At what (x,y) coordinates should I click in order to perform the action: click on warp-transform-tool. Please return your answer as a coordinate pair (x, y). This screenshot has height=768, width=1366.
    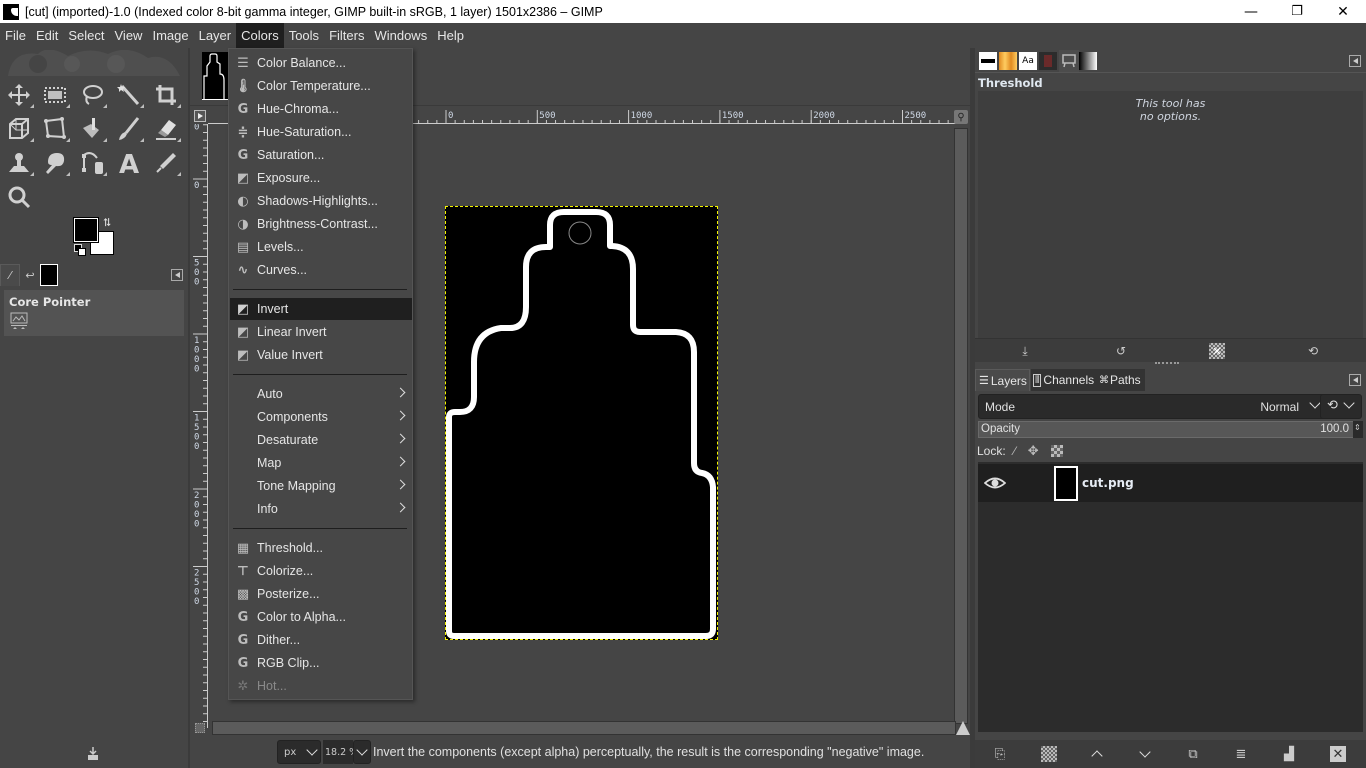
    Looking at the image, I should click on (55, 129).